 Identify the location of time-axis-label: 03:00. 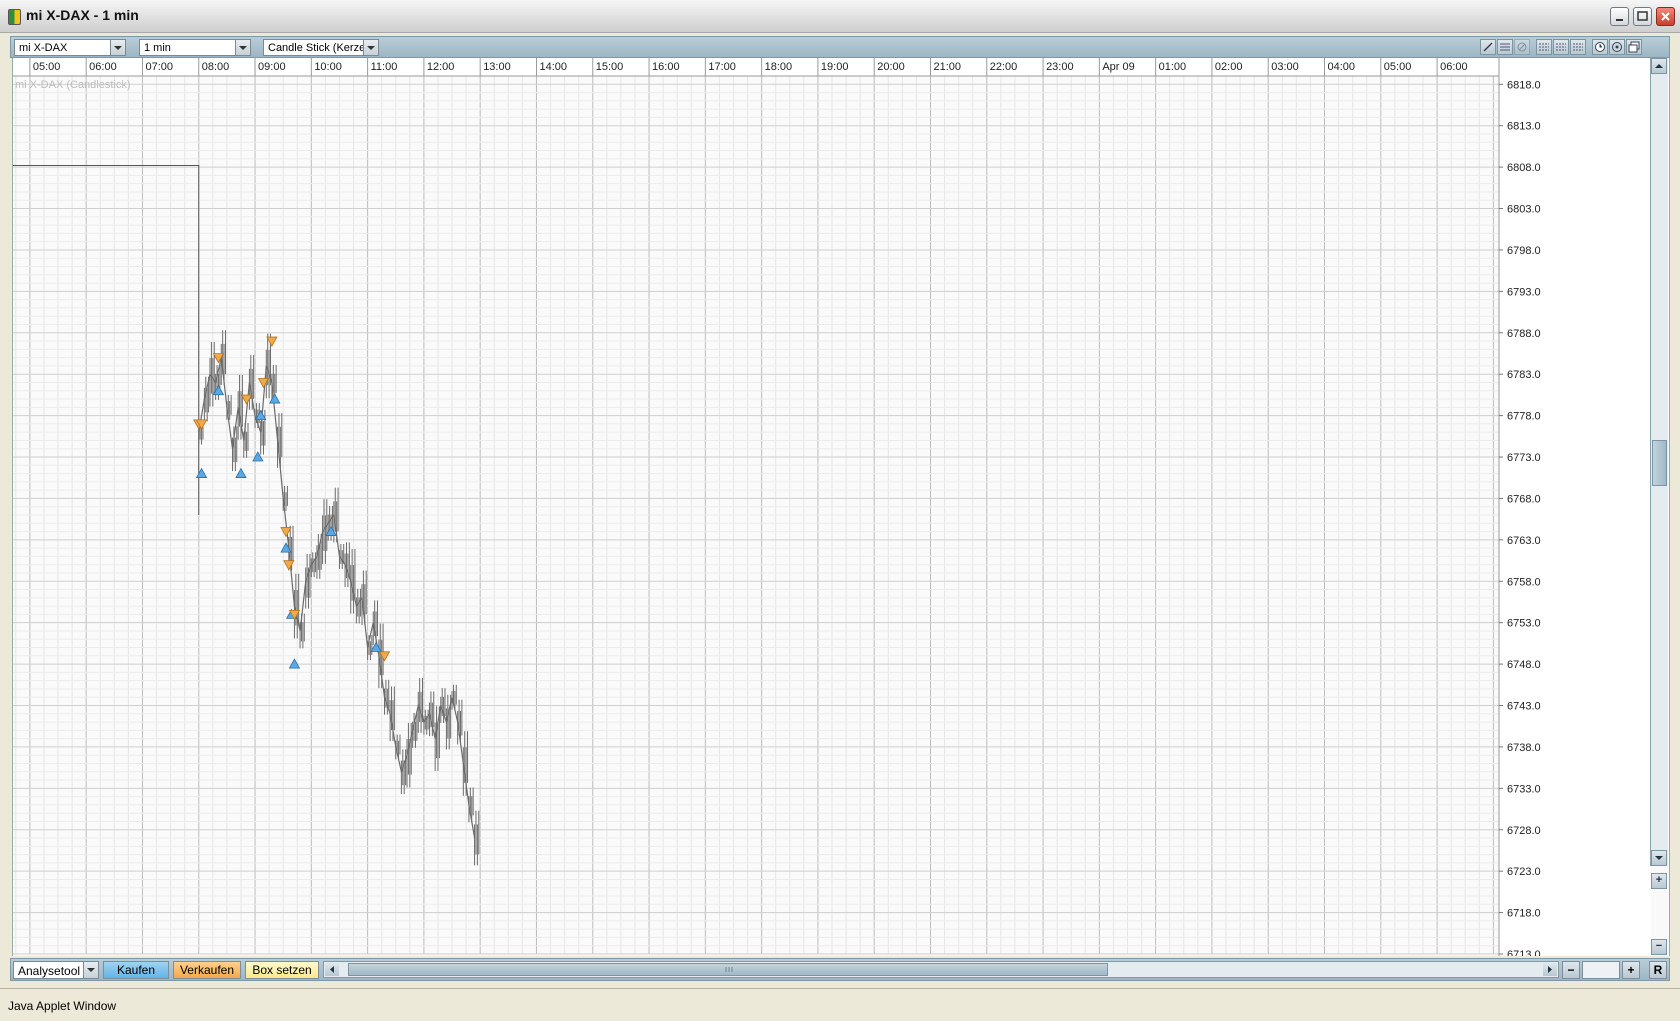
(1285, 67).